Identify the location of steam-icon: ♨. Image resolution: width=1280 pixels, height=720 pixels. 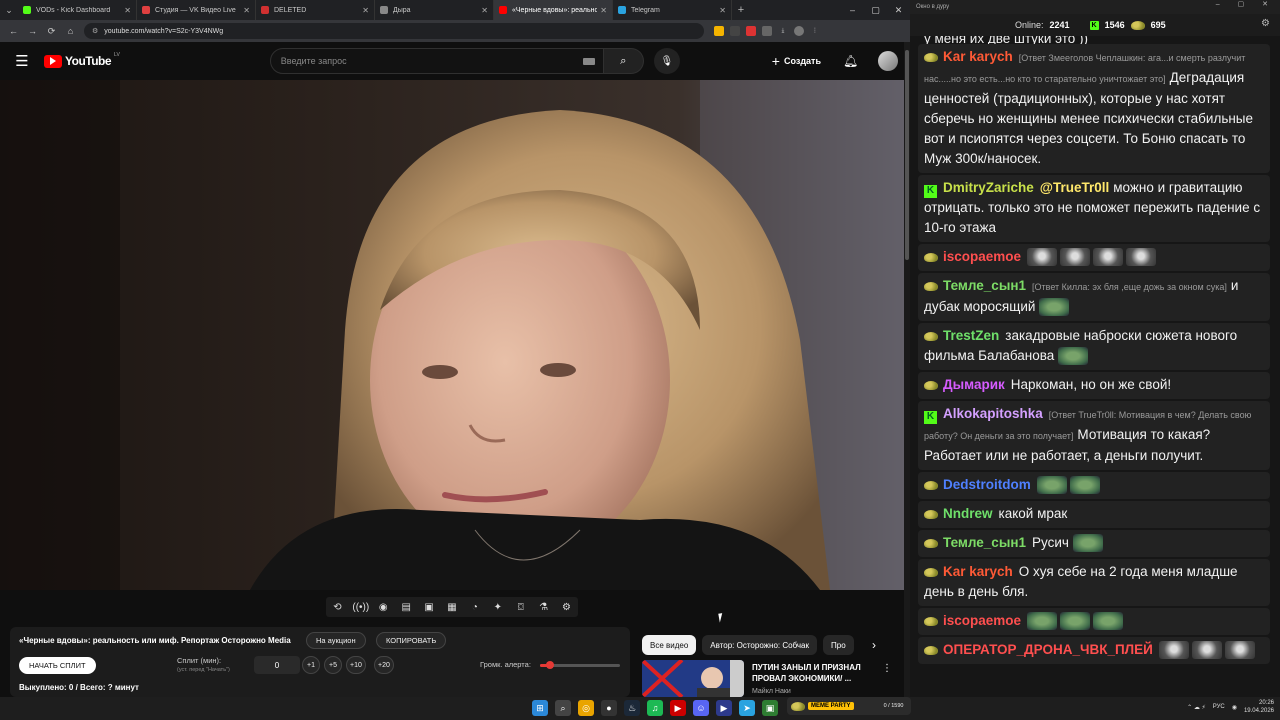
(632, 708).